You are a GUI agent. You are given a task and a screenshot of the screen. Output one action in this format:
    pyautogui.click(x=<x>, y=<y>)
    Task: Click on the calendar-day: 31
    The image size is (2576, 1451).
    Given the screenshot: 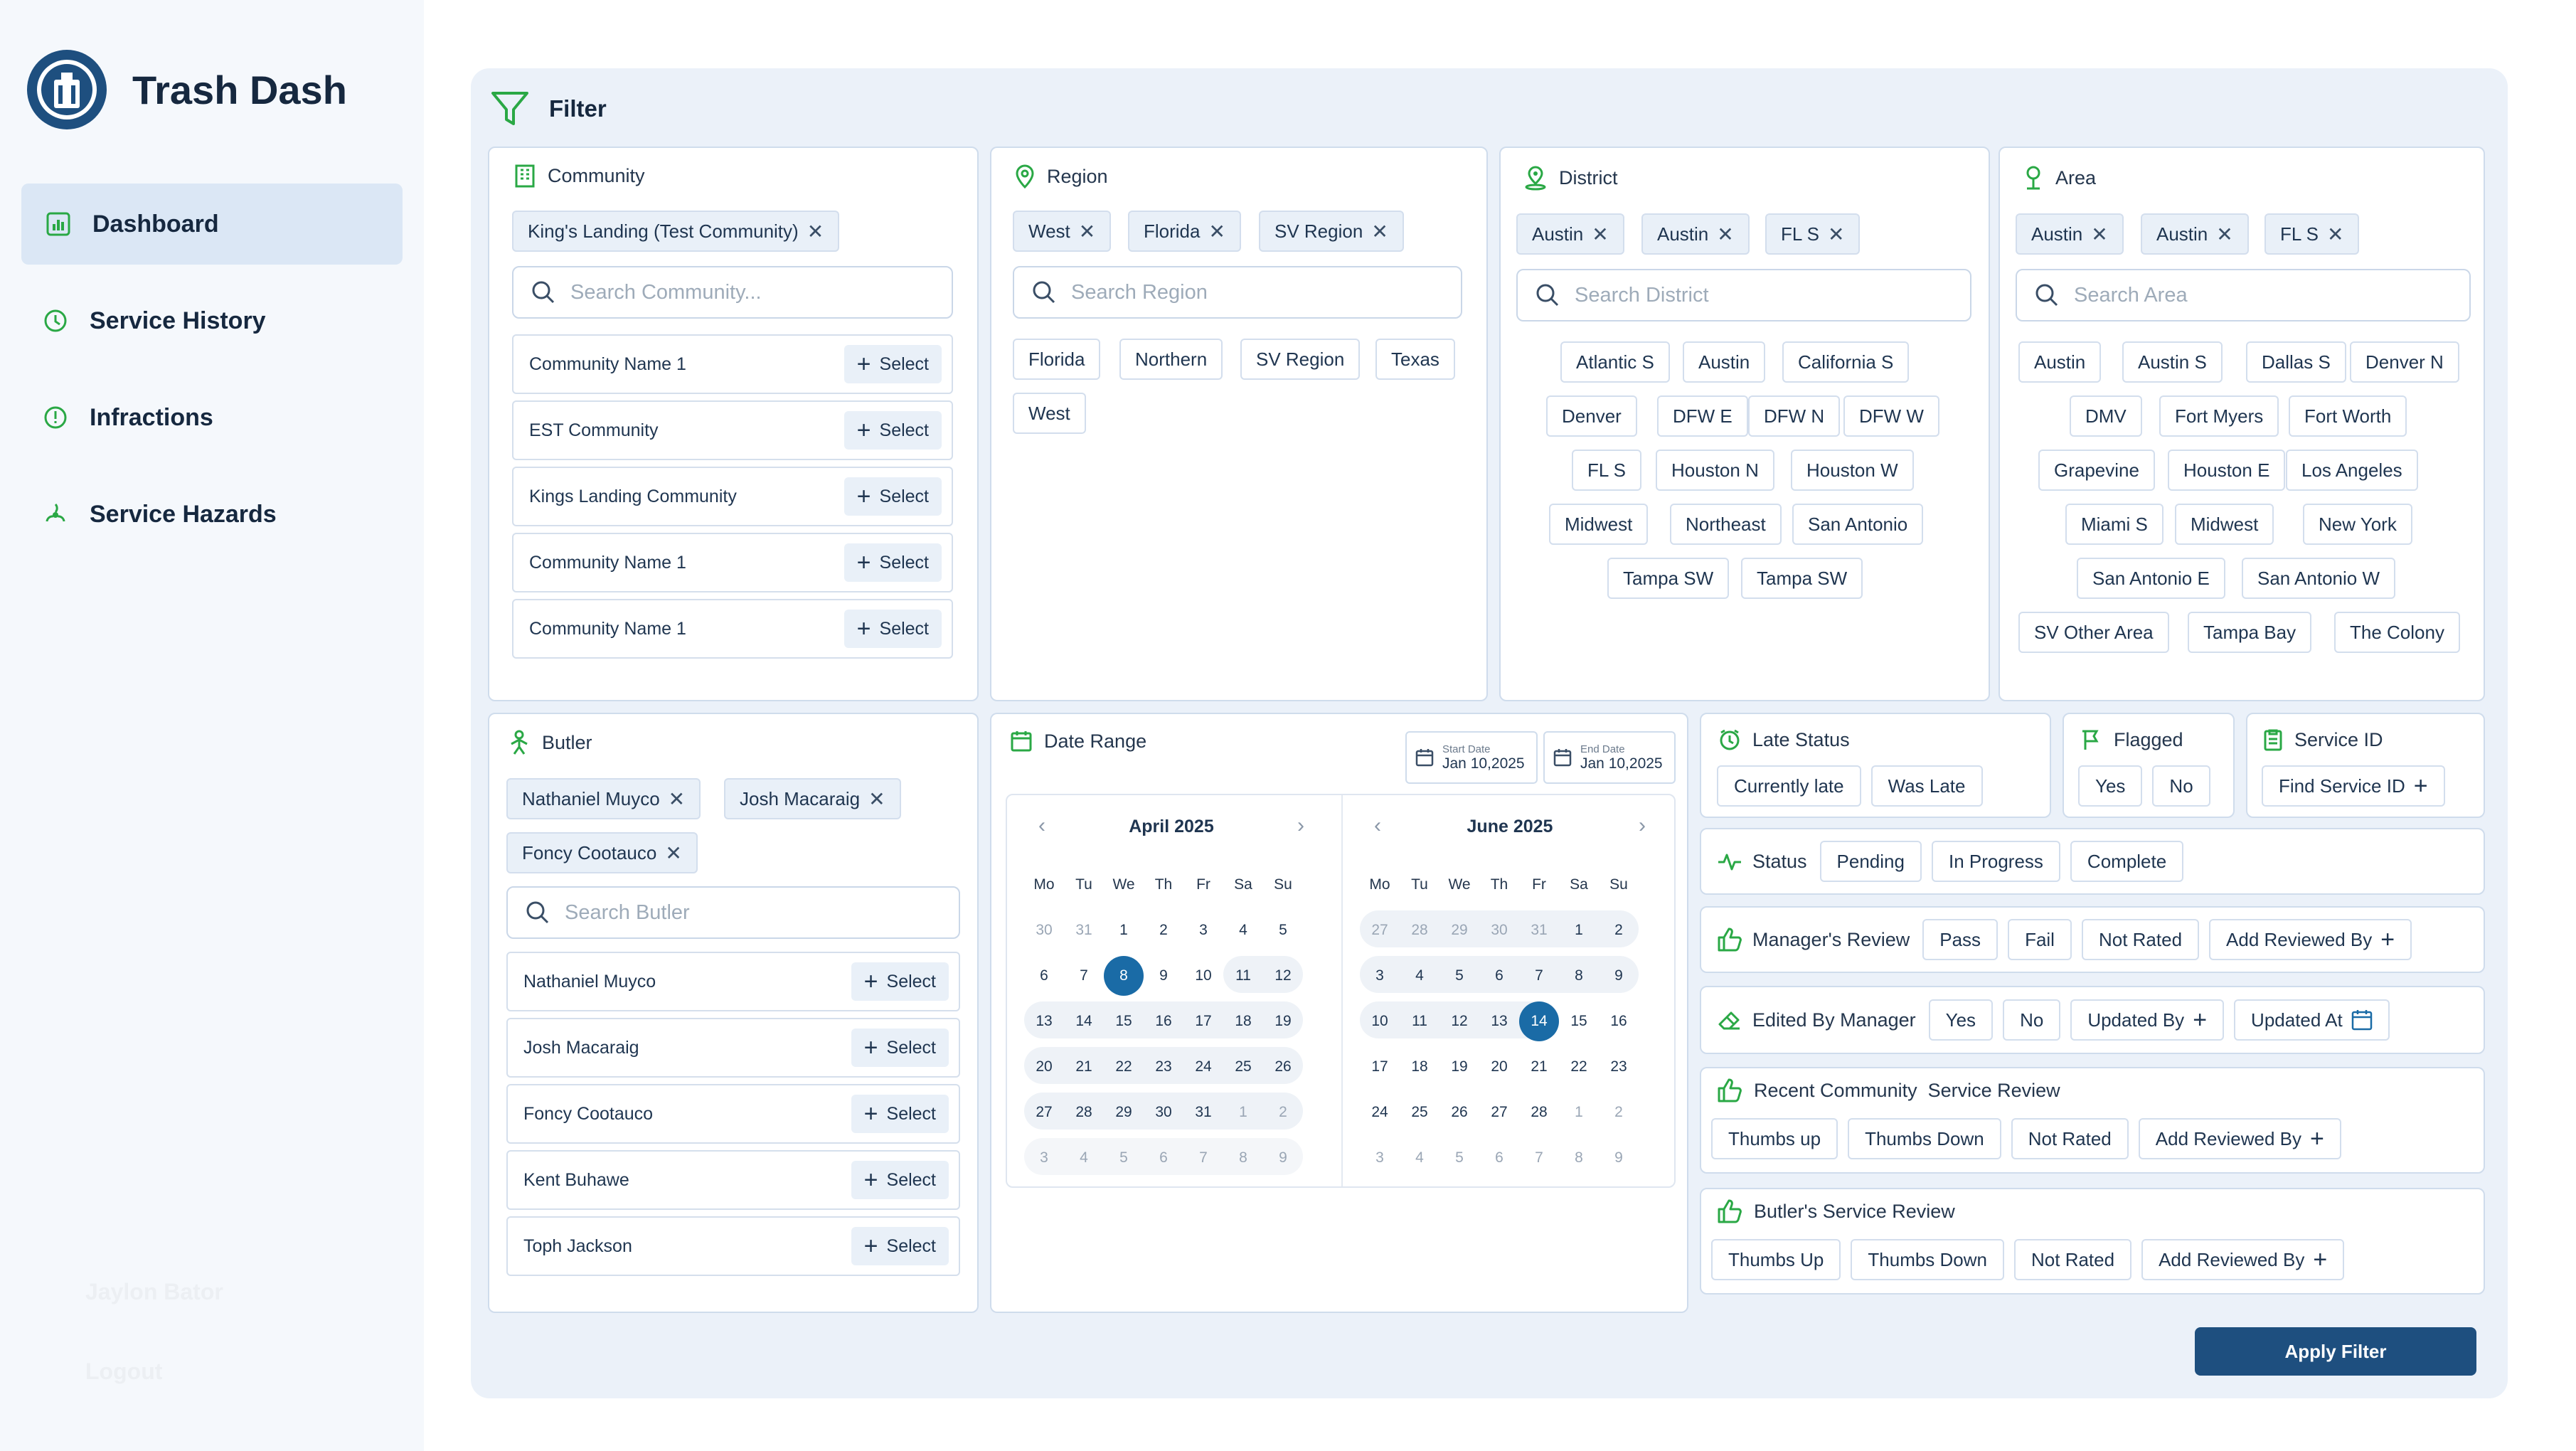 What is the action you would take?
    pyautogui.click(x=1203, y=1112)
    